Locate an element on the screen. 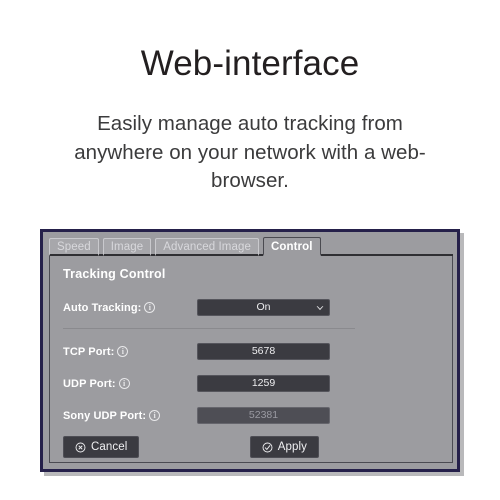 The height and width of the screenshot is (500, 500). udp-port-input: 1259 is located at coordinates (263, 383).